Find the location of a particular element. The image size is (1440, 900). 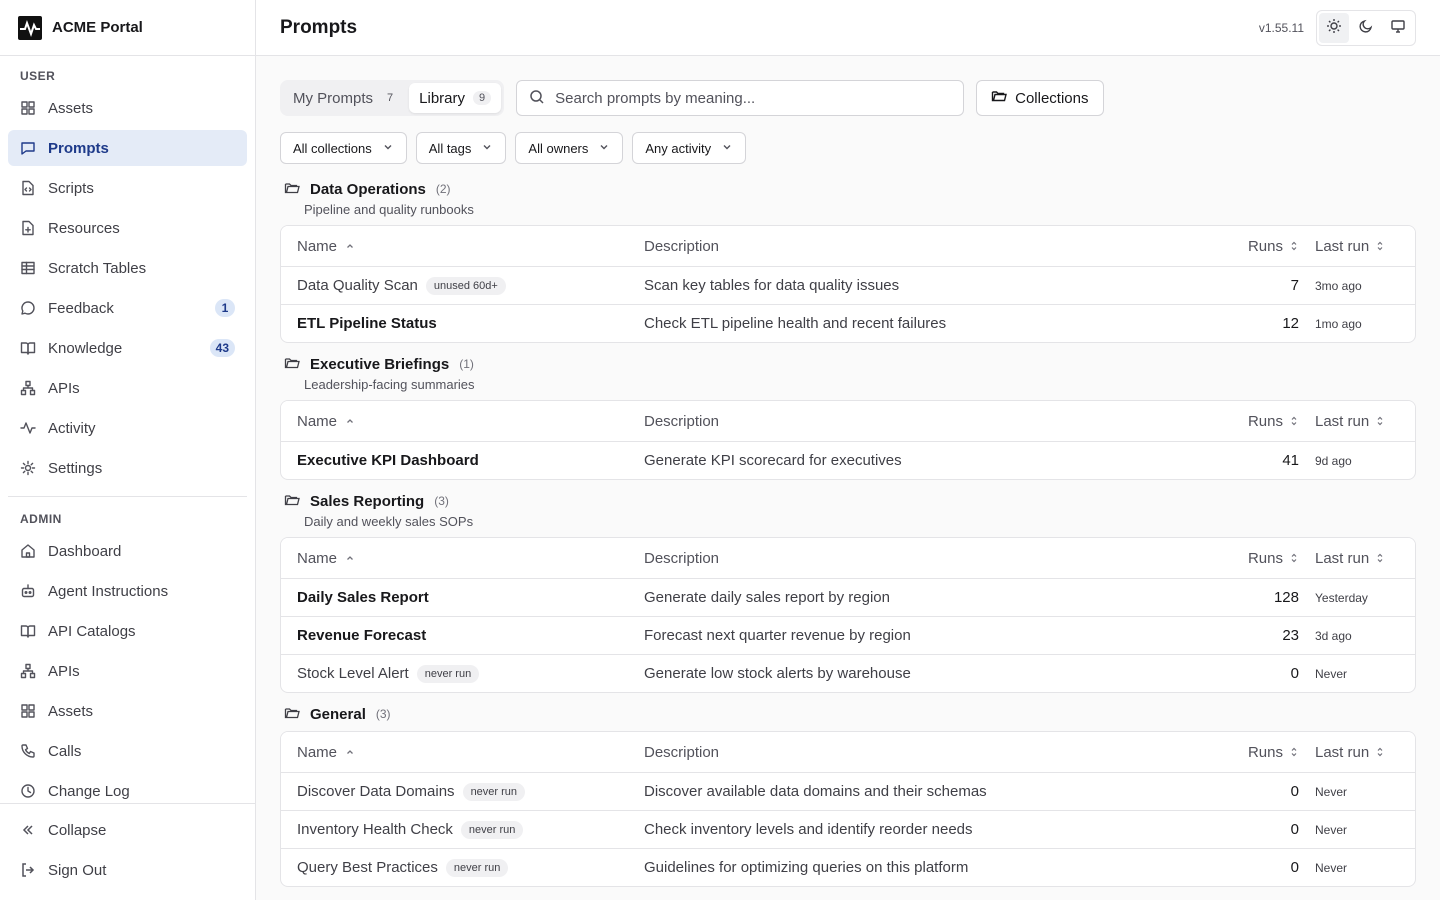

sidebar-item-label: Assets is located at coordinates (71, 108).